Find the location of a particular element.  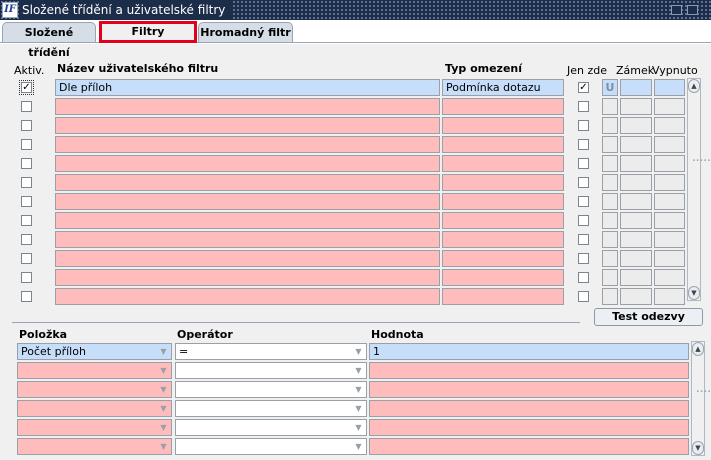

tab-hromadny-filtr: Hromadný filtr is located at coordinates (245, 32).